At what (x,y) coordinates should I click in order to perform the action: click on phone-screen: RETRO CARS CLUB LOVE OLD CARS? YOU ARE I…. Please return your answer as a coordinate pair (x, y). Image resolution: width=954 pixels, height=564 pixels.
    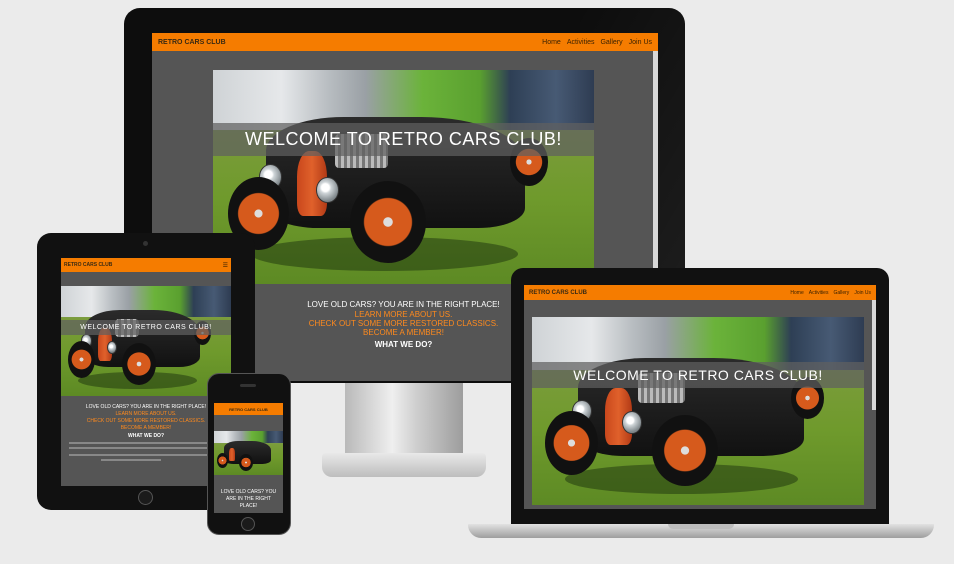
    Looking at the image, I should click on (248, 458).